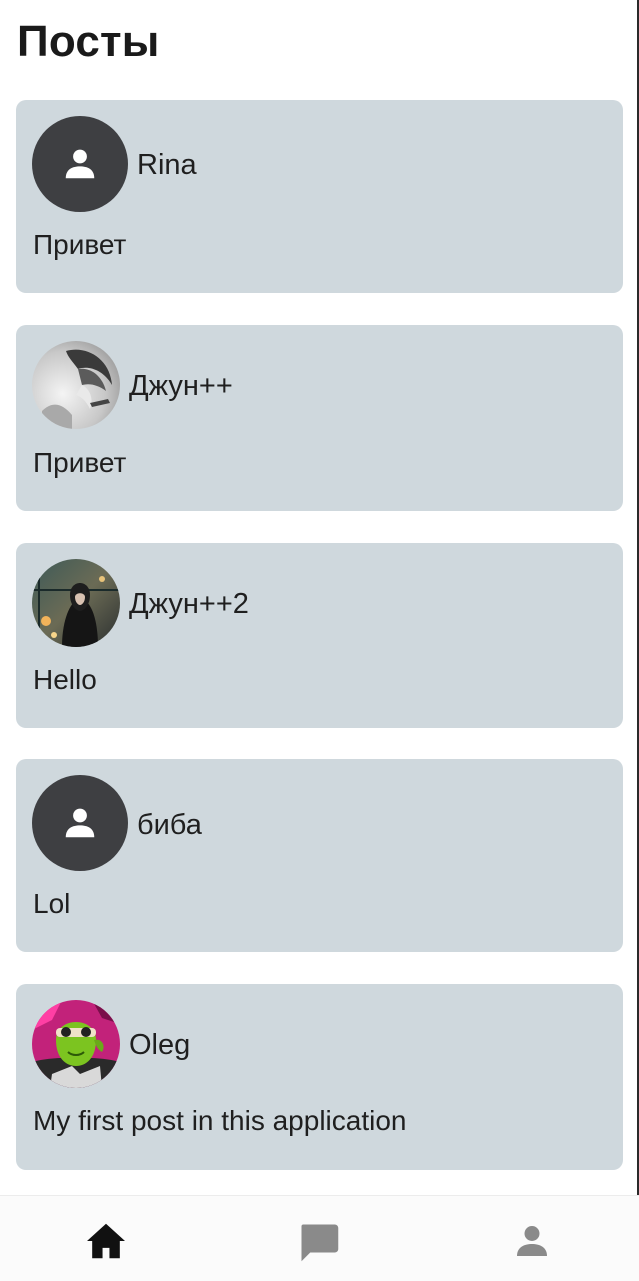 Image resolution: width=639 pixels, height=1281 pixels. I want to click on post-text: My first post in this application, so click(220, 1120).